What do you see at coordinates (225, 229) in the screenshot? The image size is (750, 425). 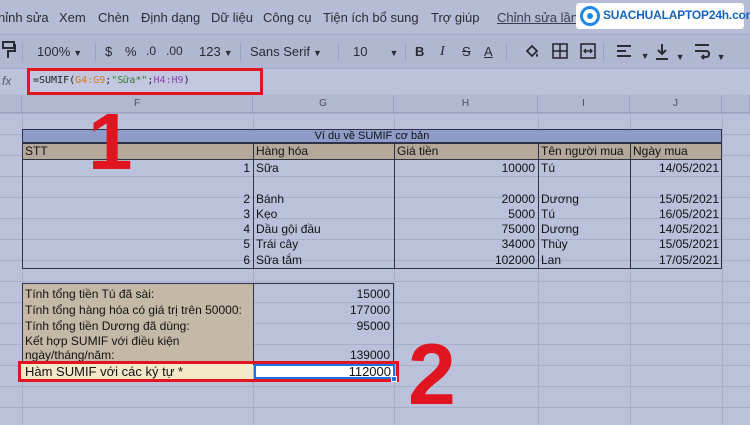 I see `cell-stt: 4` at bounding box center [225, 229].